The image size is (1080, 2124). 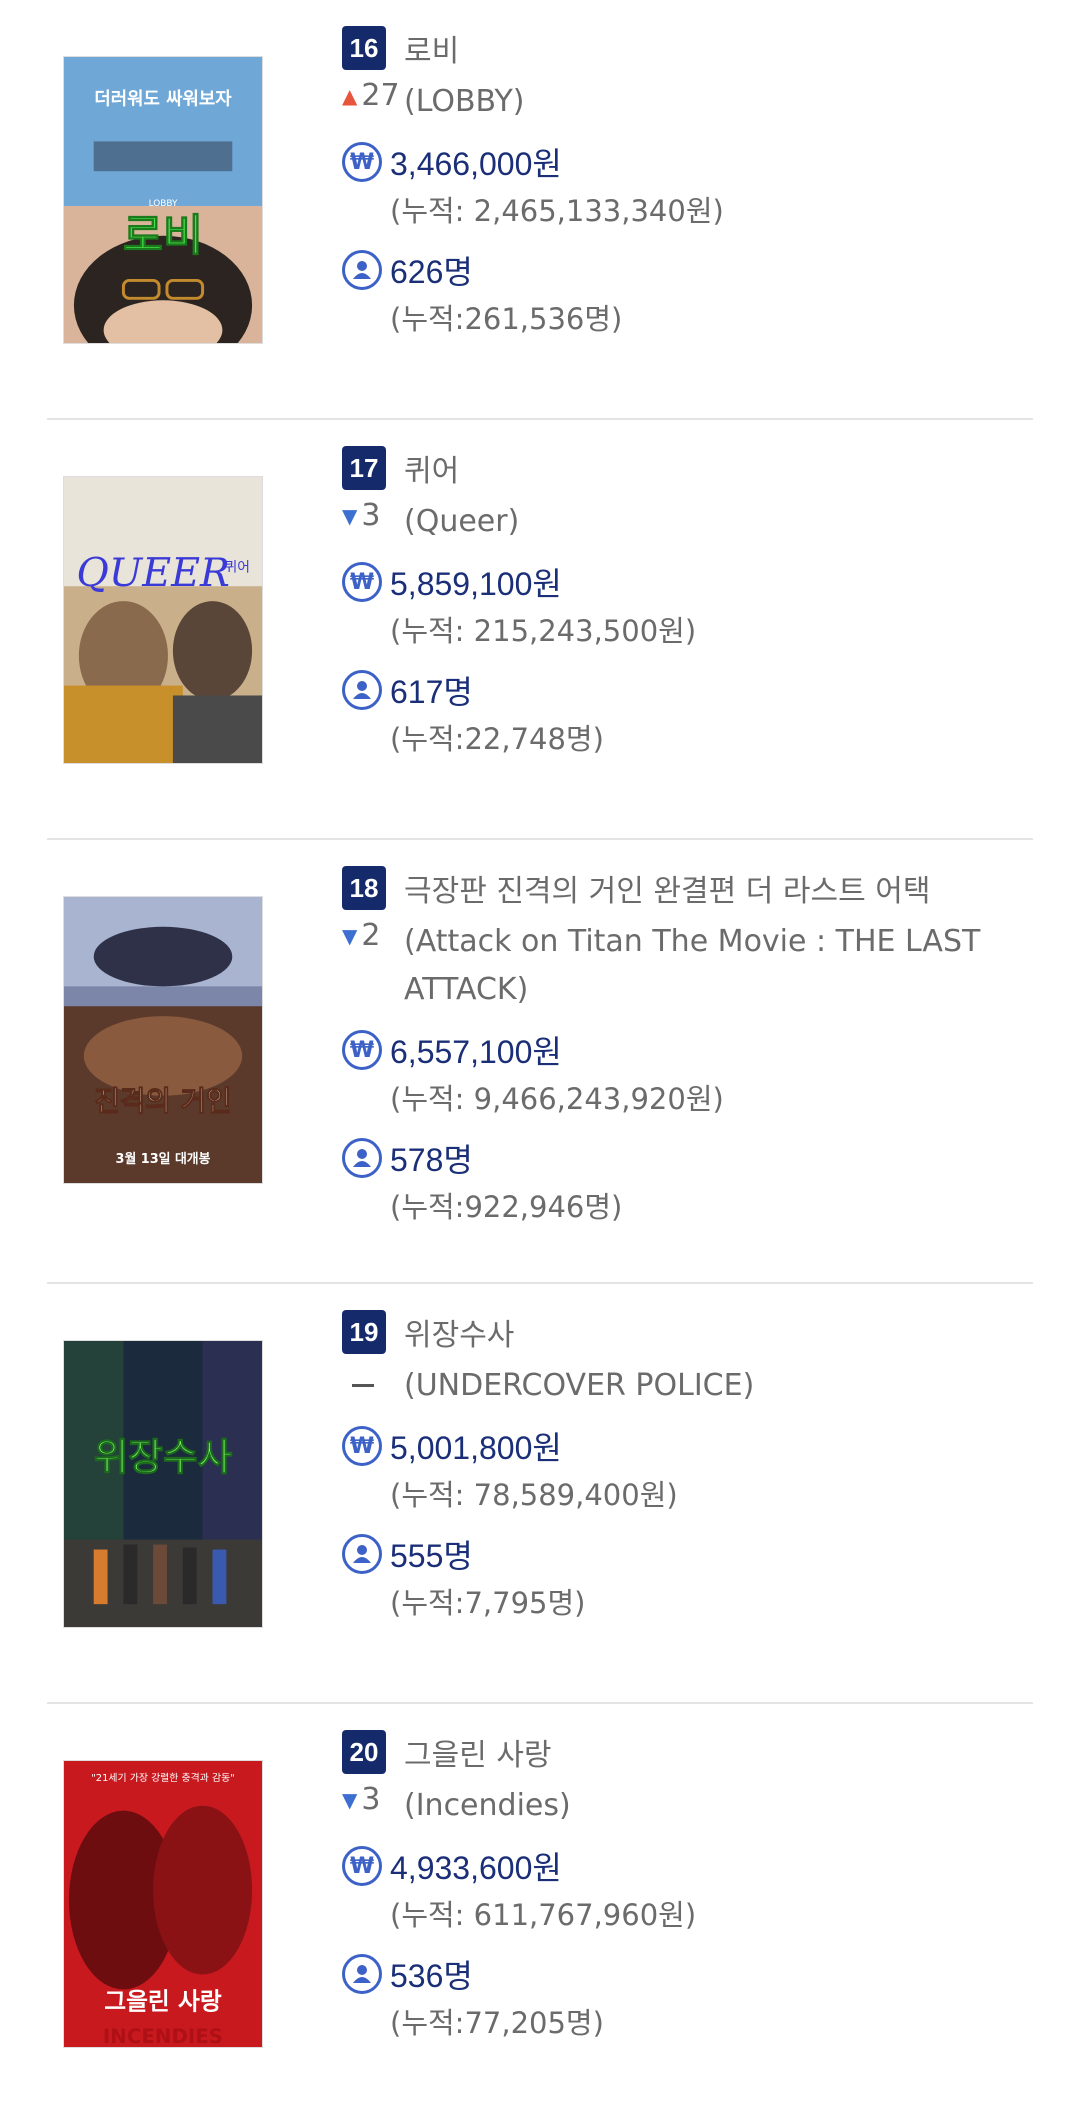 What do you see at coordinates (478, 1752) in the screenshot?
I see `movie-title: 그을린 사랑` at bounding box center [478, 1752].